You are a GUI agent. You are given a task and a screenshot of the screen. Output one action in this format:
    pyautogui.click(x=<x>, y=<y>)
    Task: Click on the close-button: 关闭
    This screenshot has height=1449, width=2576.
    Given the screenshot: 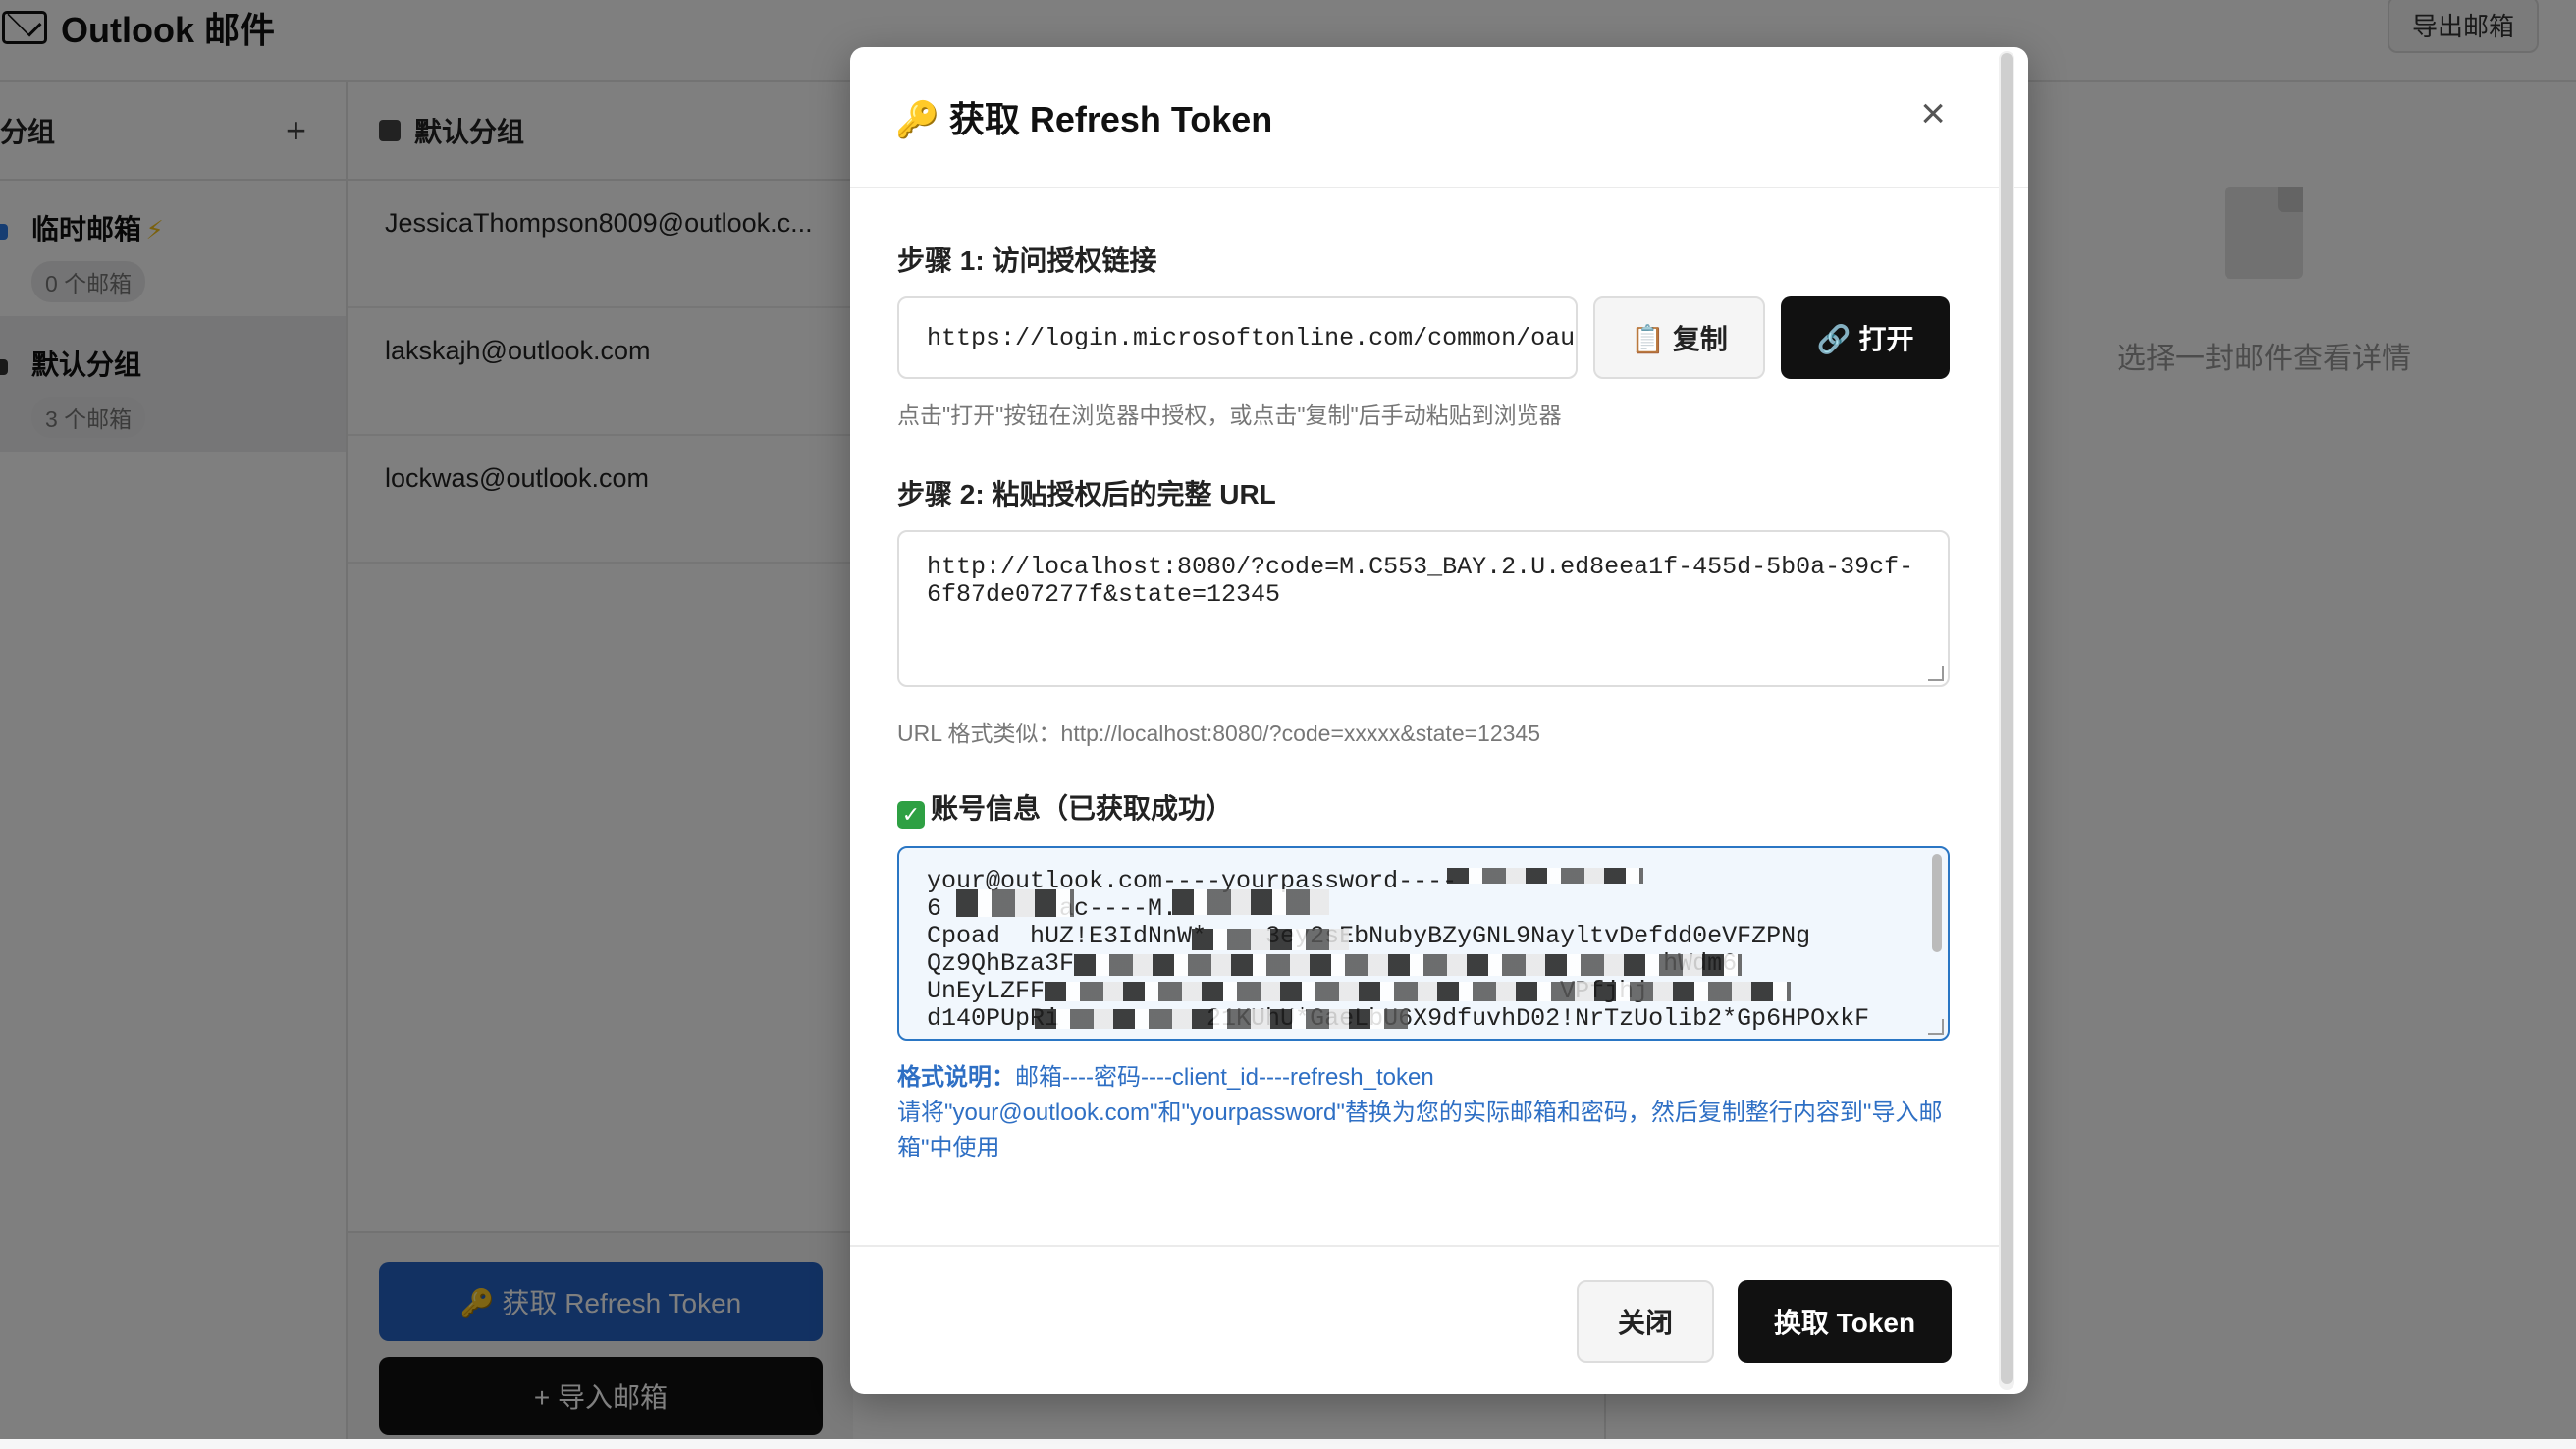 What is the action you would take?
    pyautogui.click(x=1645, y=1321)
    